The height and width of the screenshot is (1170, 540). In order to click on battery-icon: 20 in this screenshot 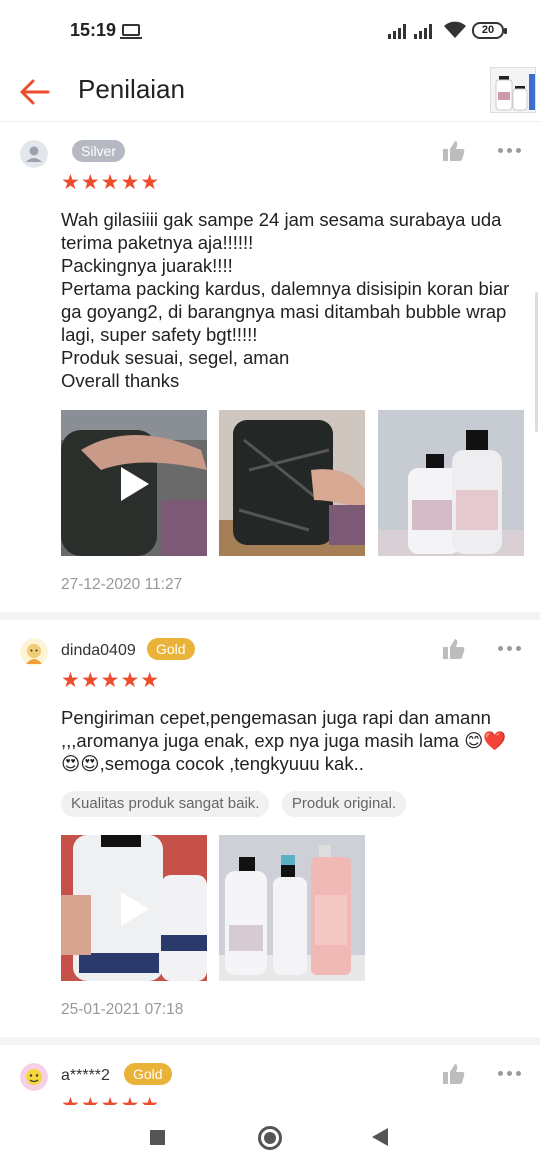, I will do `click(489, 30)`.